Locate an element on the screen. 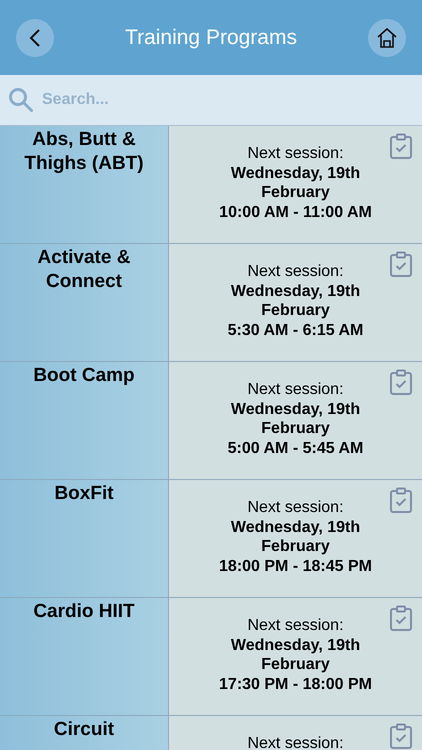 The width and height of the screenshot is (422, 750). program-name-cell: Activate & Connect is located at coordinates (84, 302).